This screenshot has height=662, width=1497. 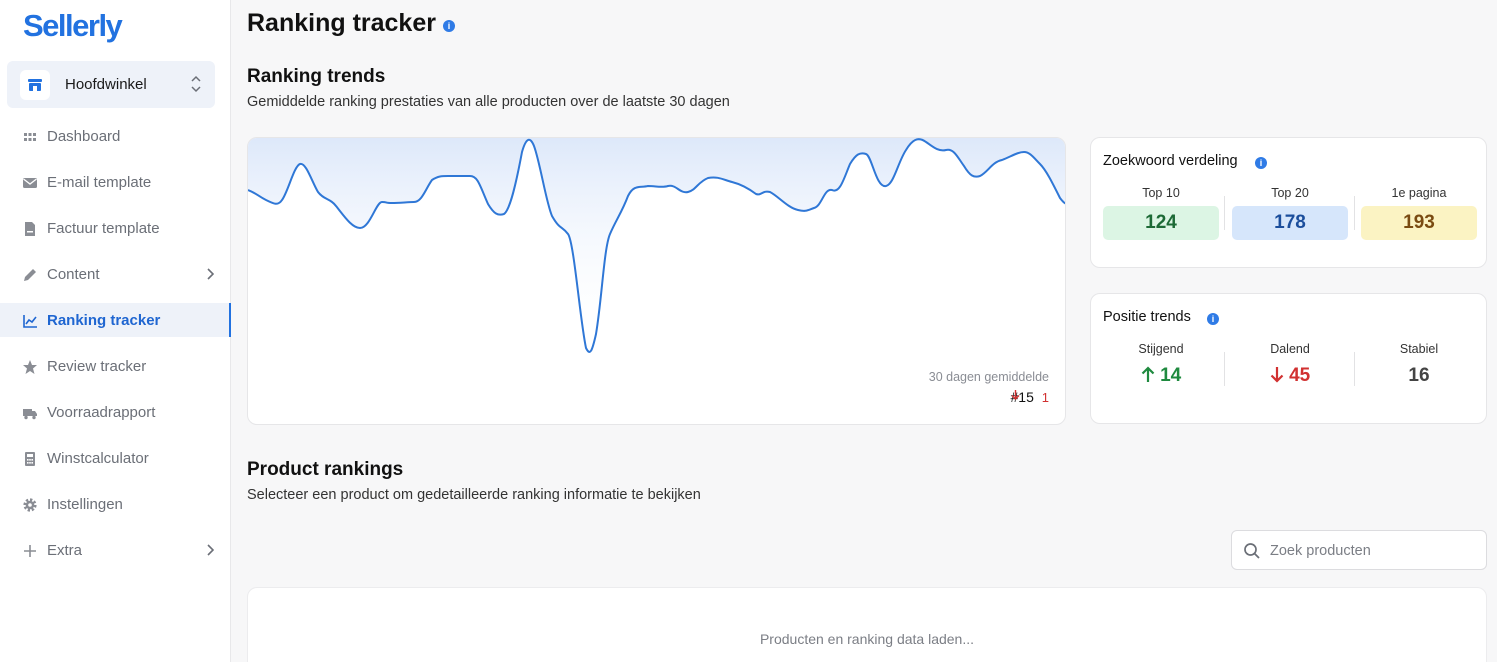 I want to click on stat-rising: Stijgend 14, so click(x=1161, y=366).